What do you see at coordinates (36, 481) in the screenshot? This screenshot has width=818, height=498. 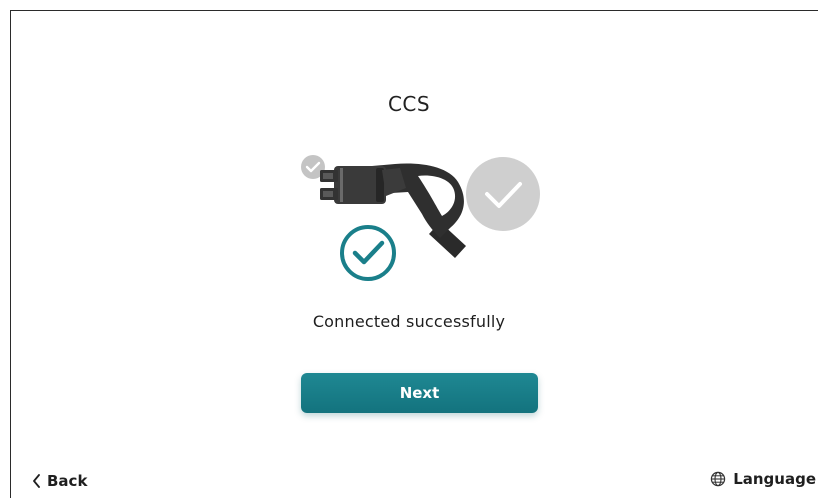 I see `chevron-left-icon` at bounding box center [36, 481].